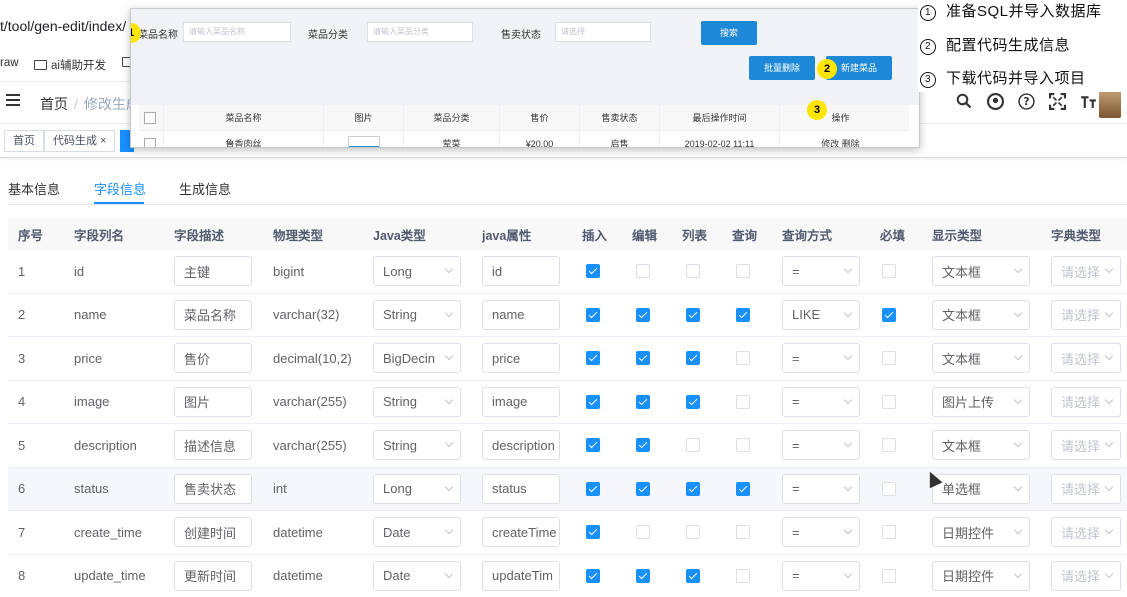 The width and height of the screenshot is (1127, 597). Describe the element at coordinates (521, 314) in the screenshot. I see `java-property-input: name` at that location.